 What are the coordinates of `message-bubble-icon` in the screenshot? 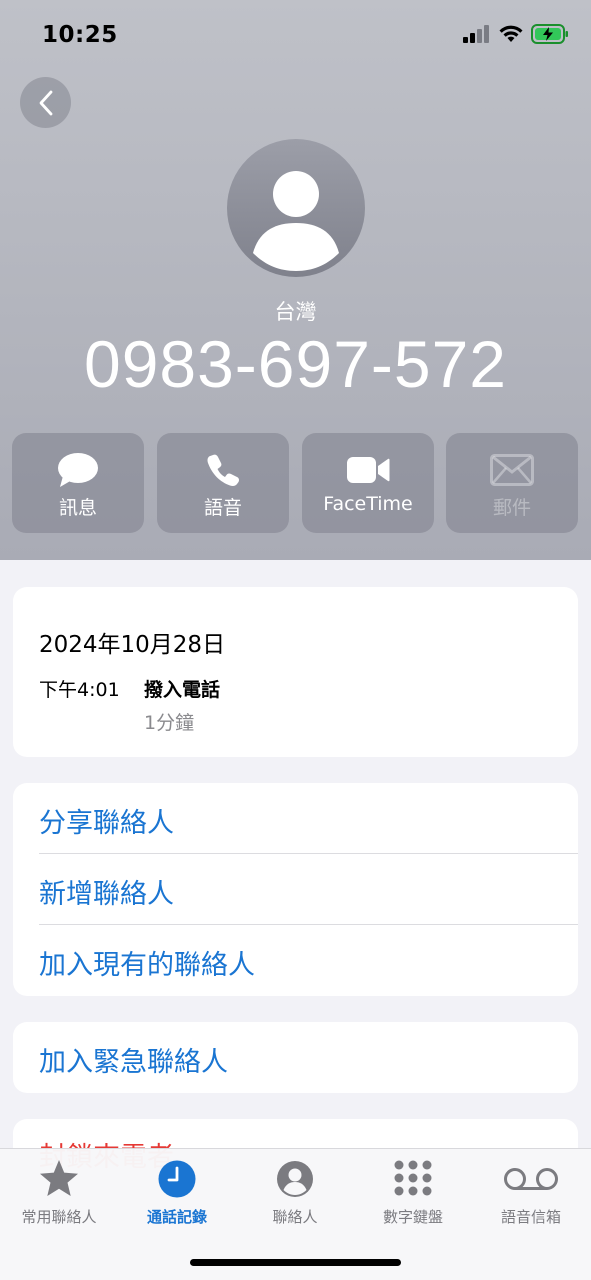 It's located at (78, 470).